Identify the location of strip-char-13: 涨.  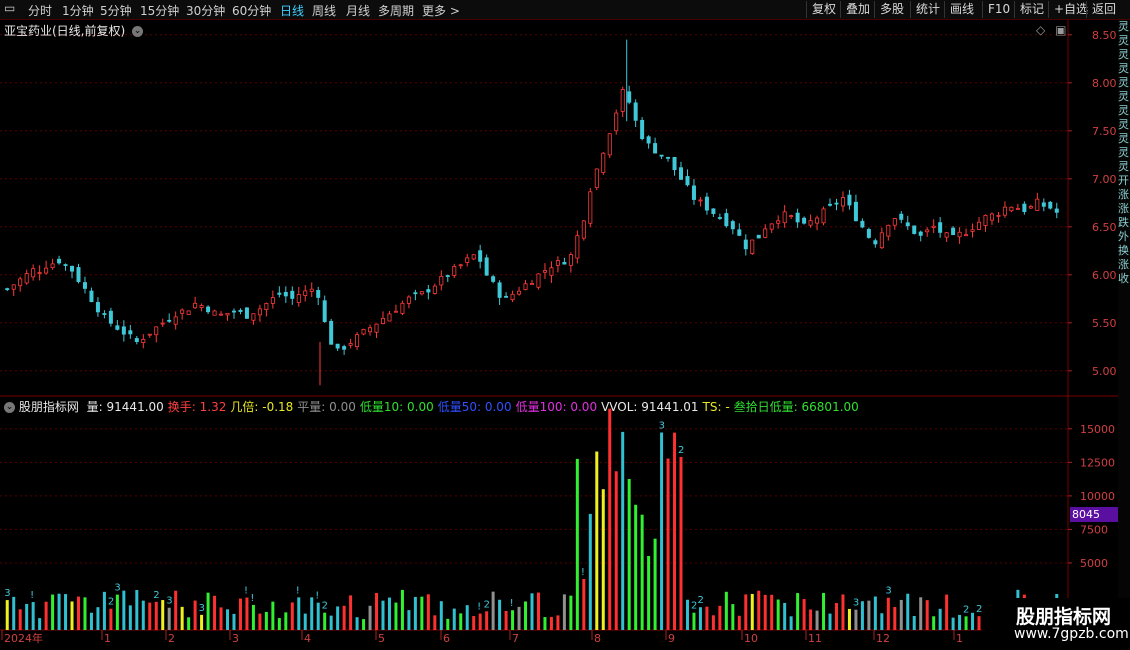
(1123, 208).